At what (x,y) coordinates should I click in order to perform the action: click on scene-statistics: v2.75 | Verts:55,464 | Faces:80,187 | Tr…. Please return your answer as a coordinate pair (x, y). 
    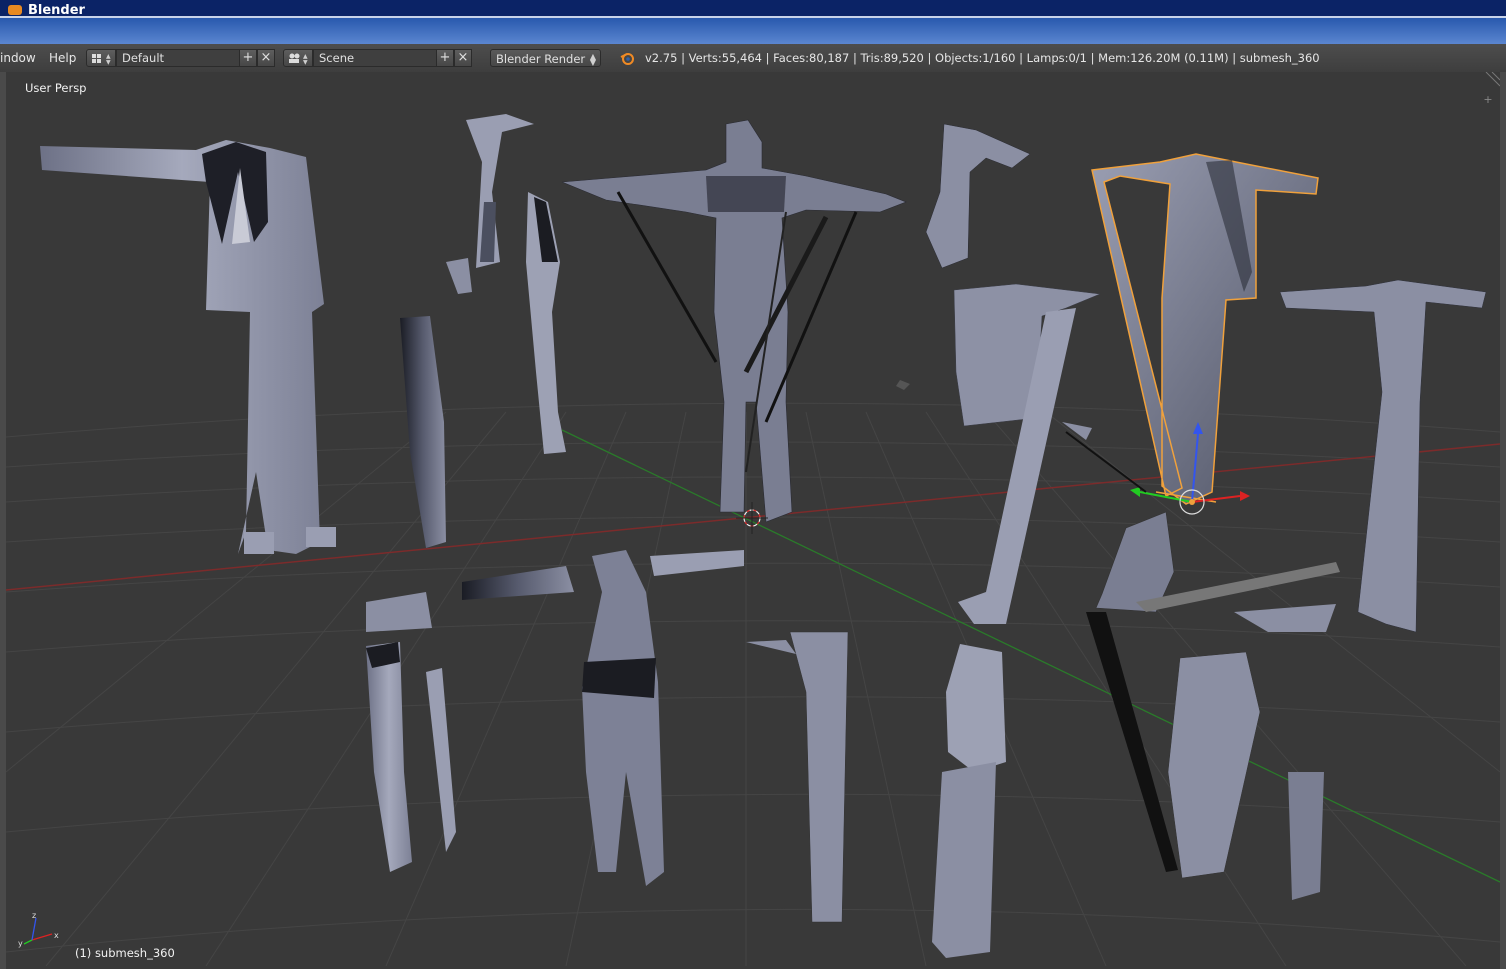
    Looking at the image, I should click on (982, 58).